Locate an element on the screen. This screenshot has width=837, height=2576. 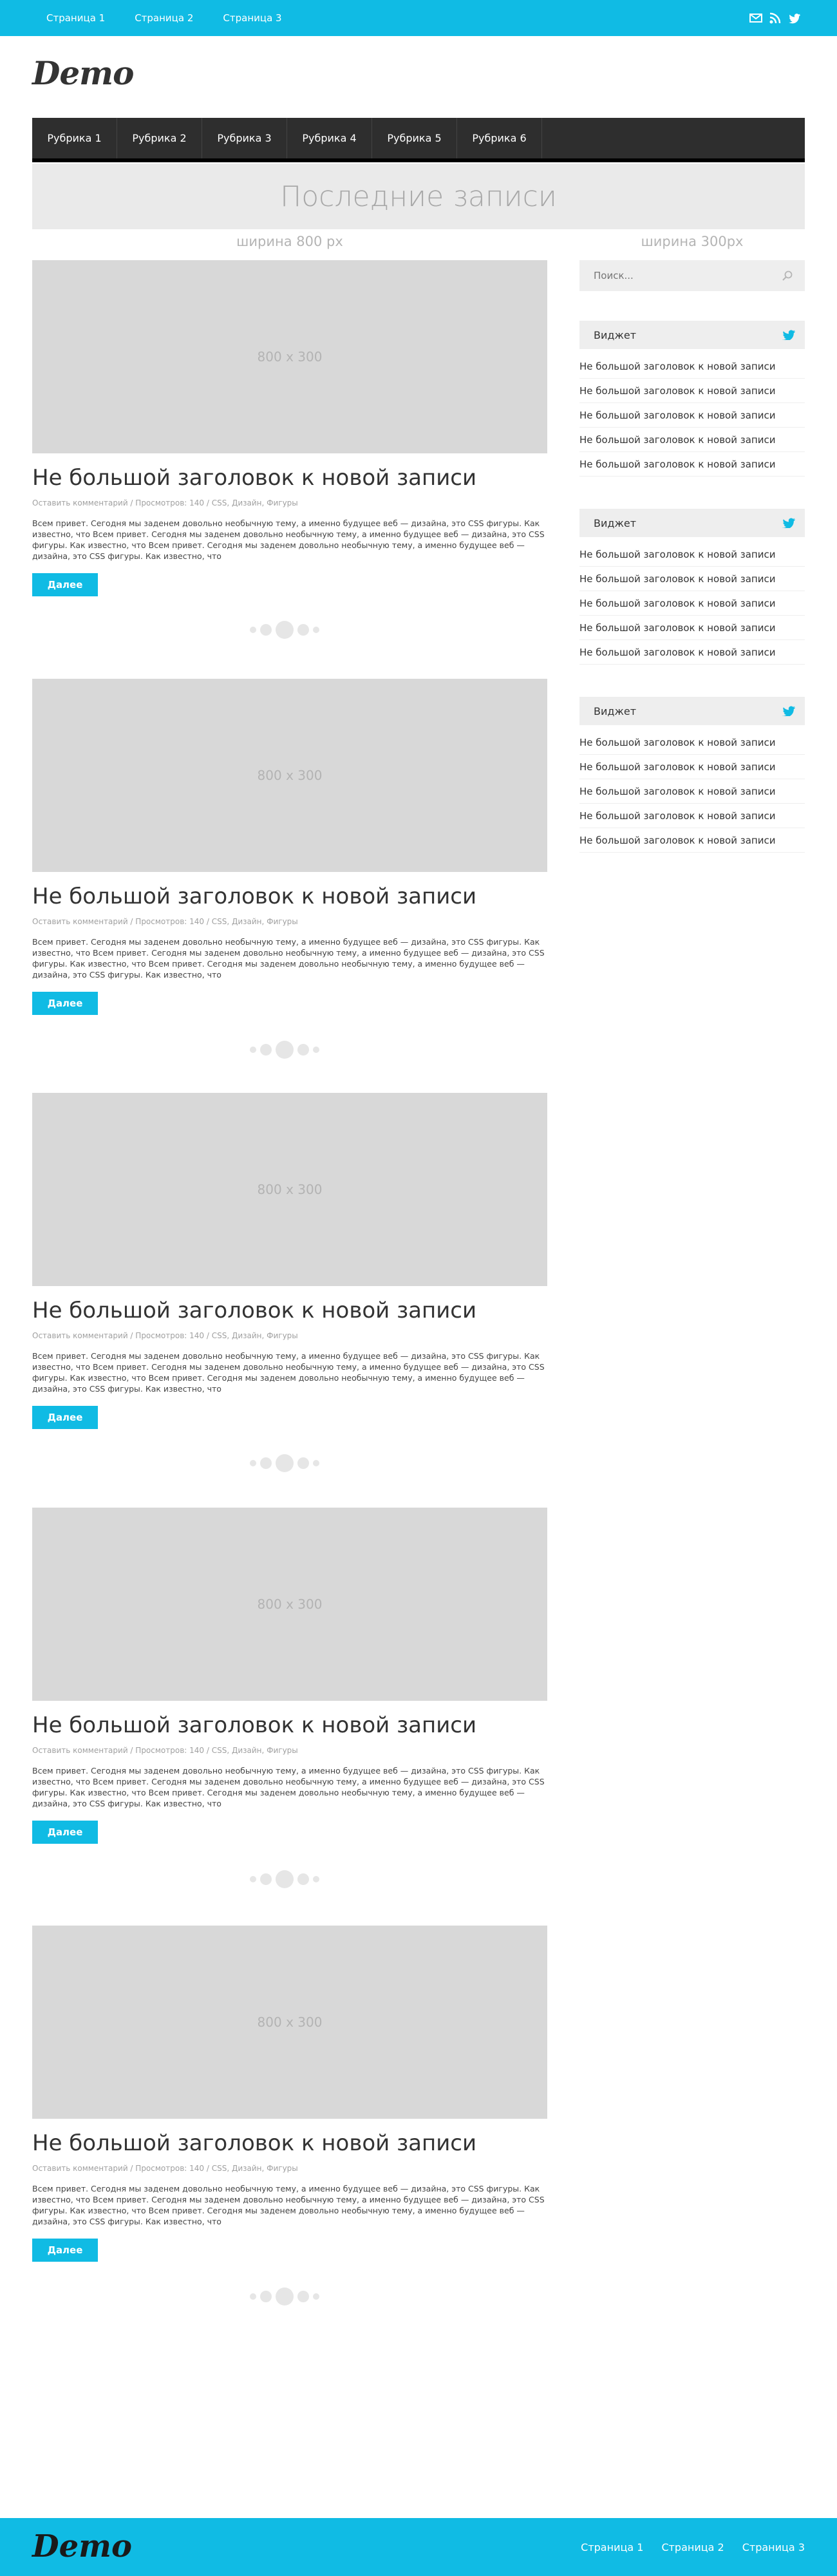
nav-item-6: Рубрика 6 is located at coordinates (499, 138).